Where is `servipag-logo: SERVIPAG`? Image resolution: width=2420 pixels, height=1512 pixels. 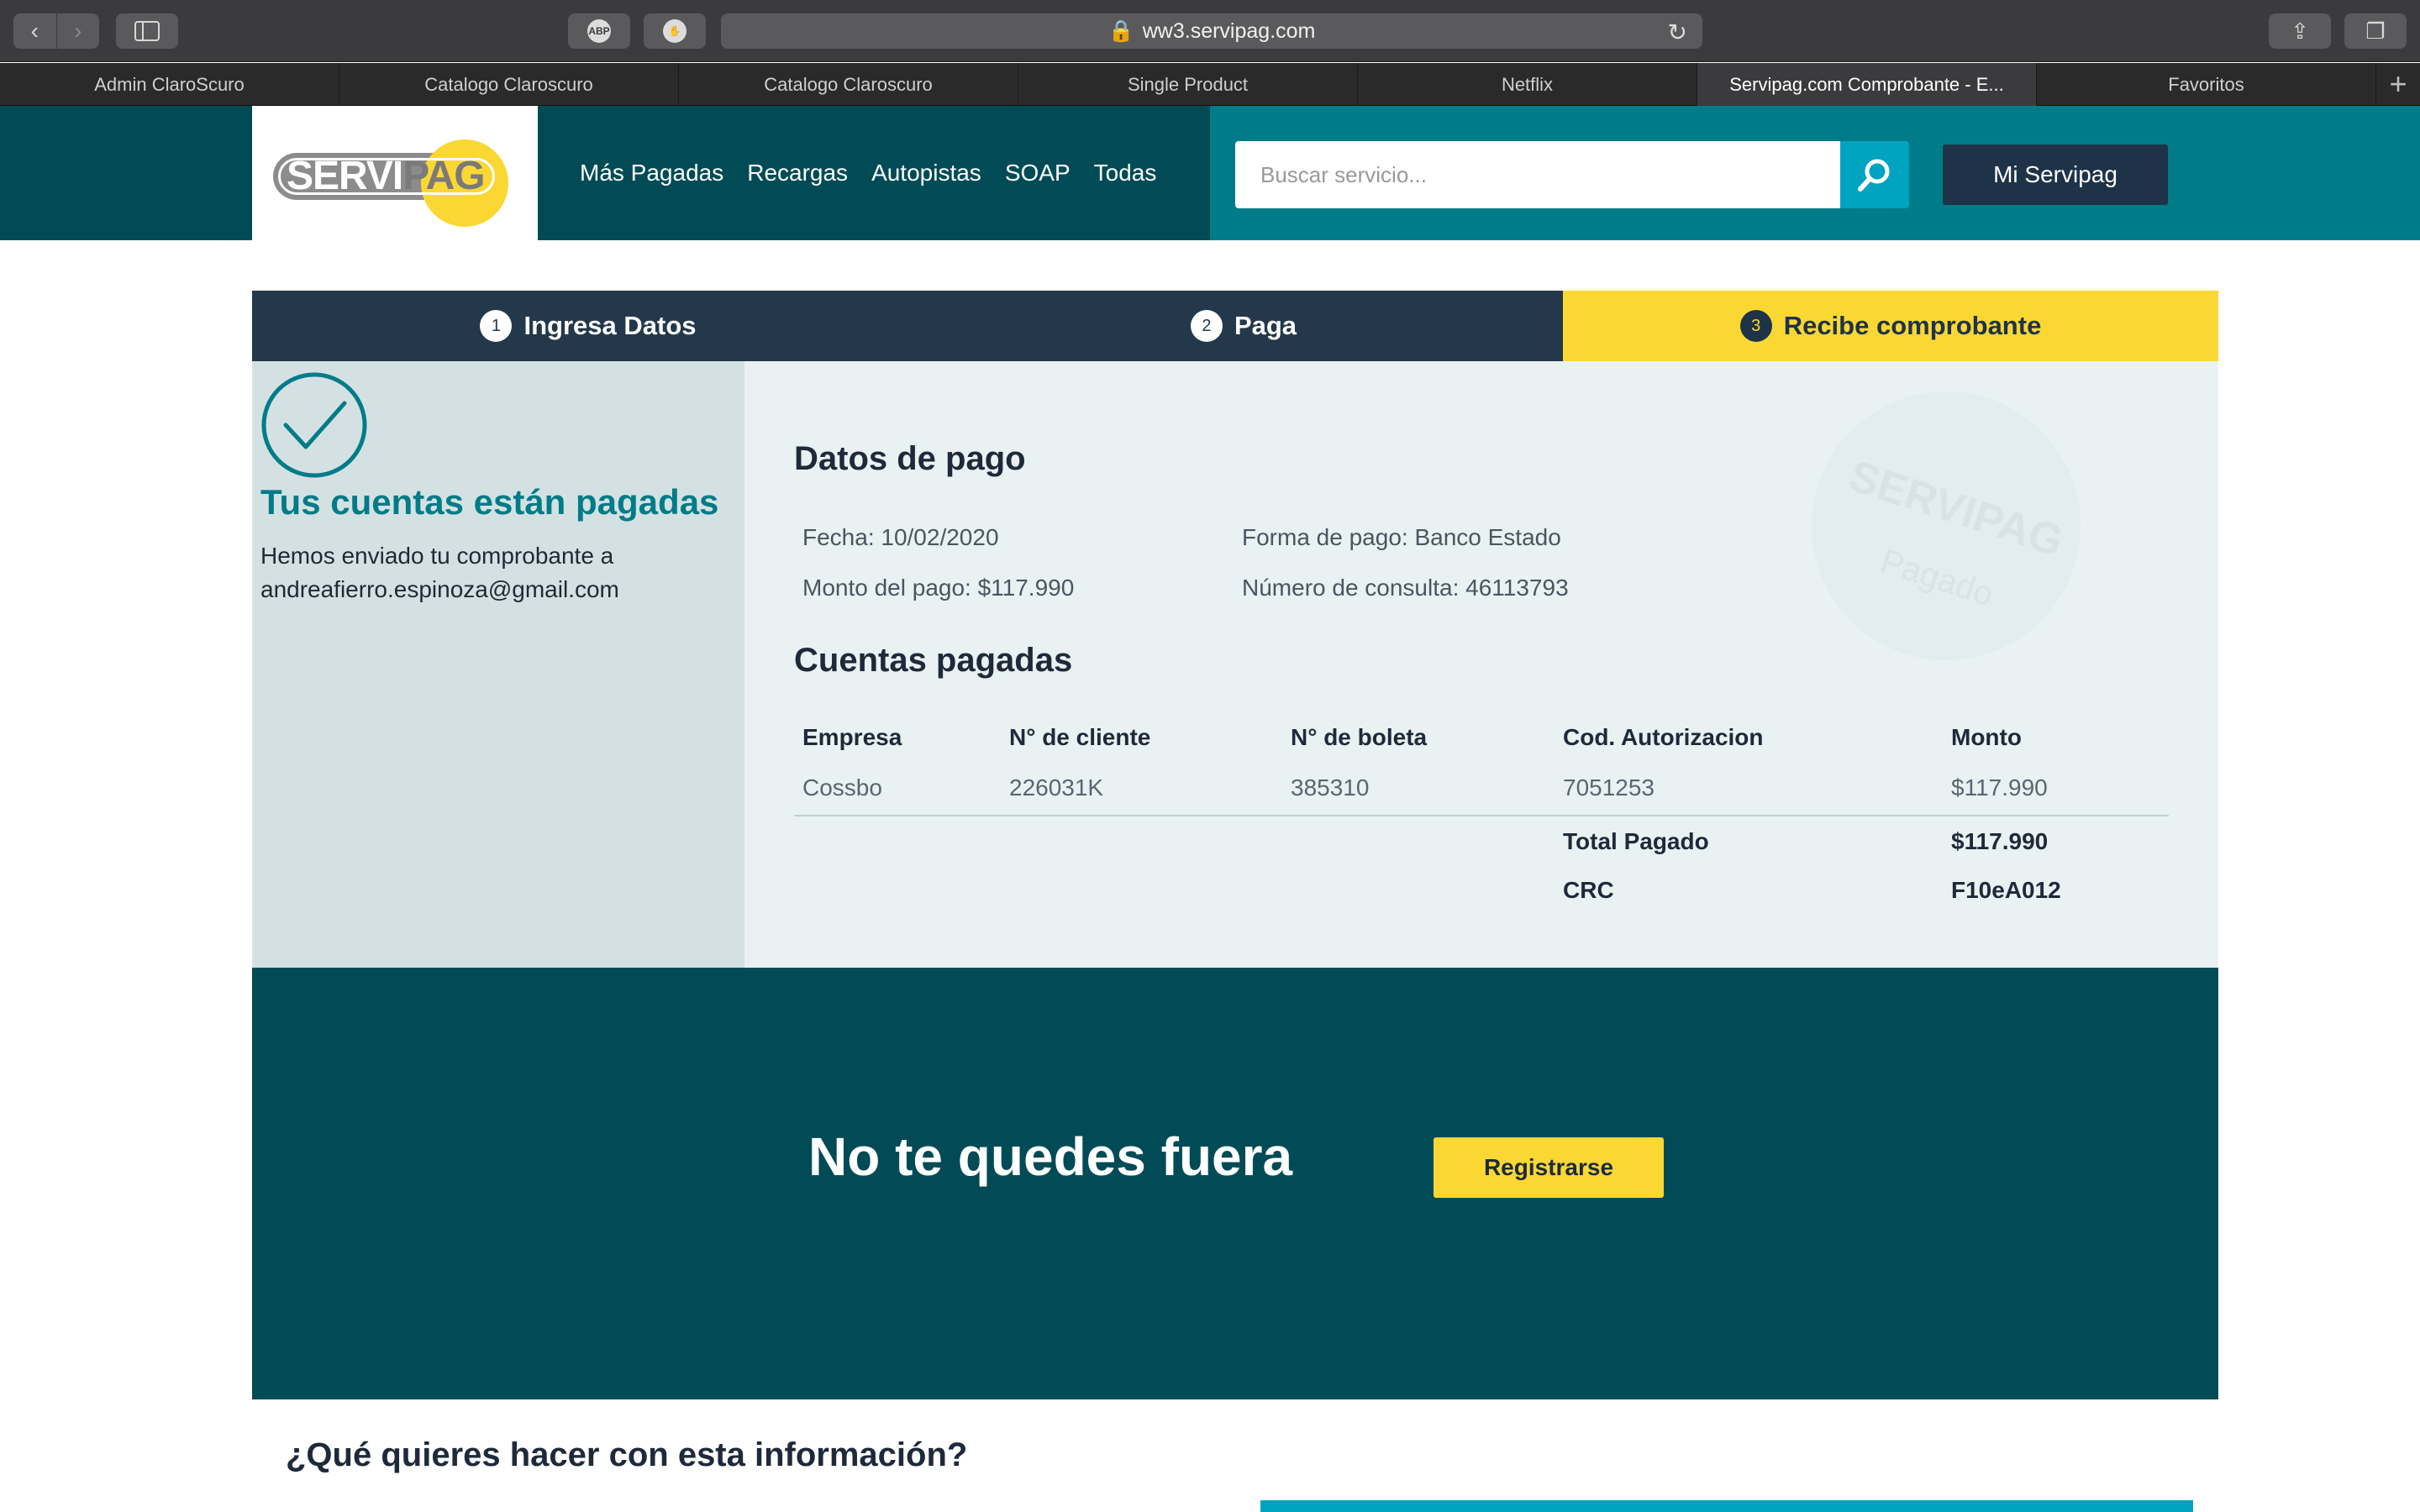 servipag-logo: SERVIPAG is located at coordinates (395, 173).